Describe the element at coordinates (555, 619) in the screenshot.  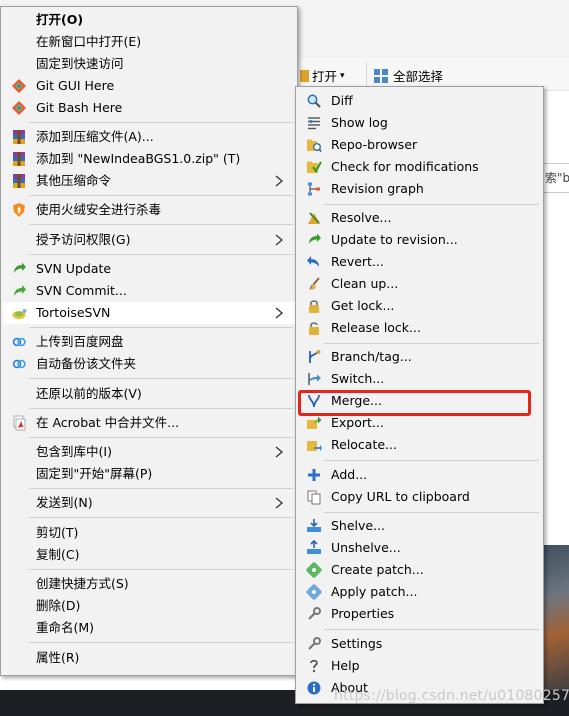
I see `desktop-wallpaper` at that location.